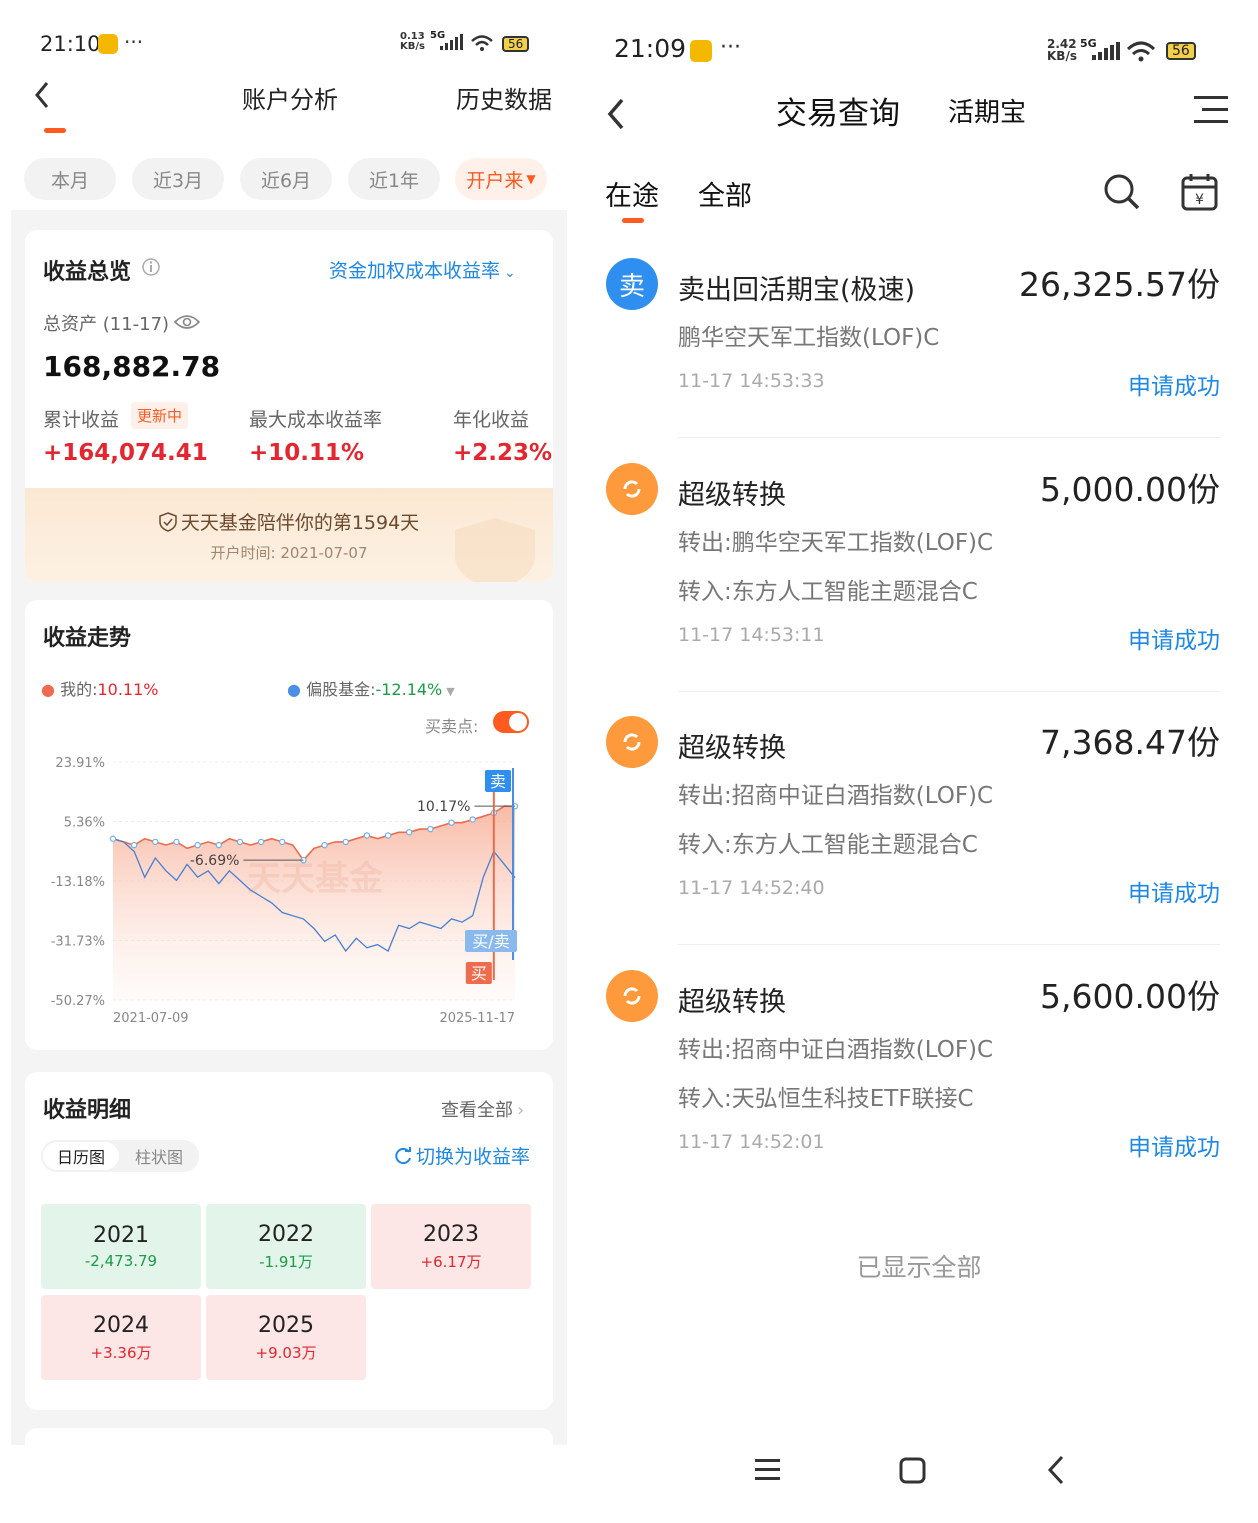  Describe the element at coordinates (125, 453) in the screenshot. I see `cumulative-return-value: +164,074.41` at that location.